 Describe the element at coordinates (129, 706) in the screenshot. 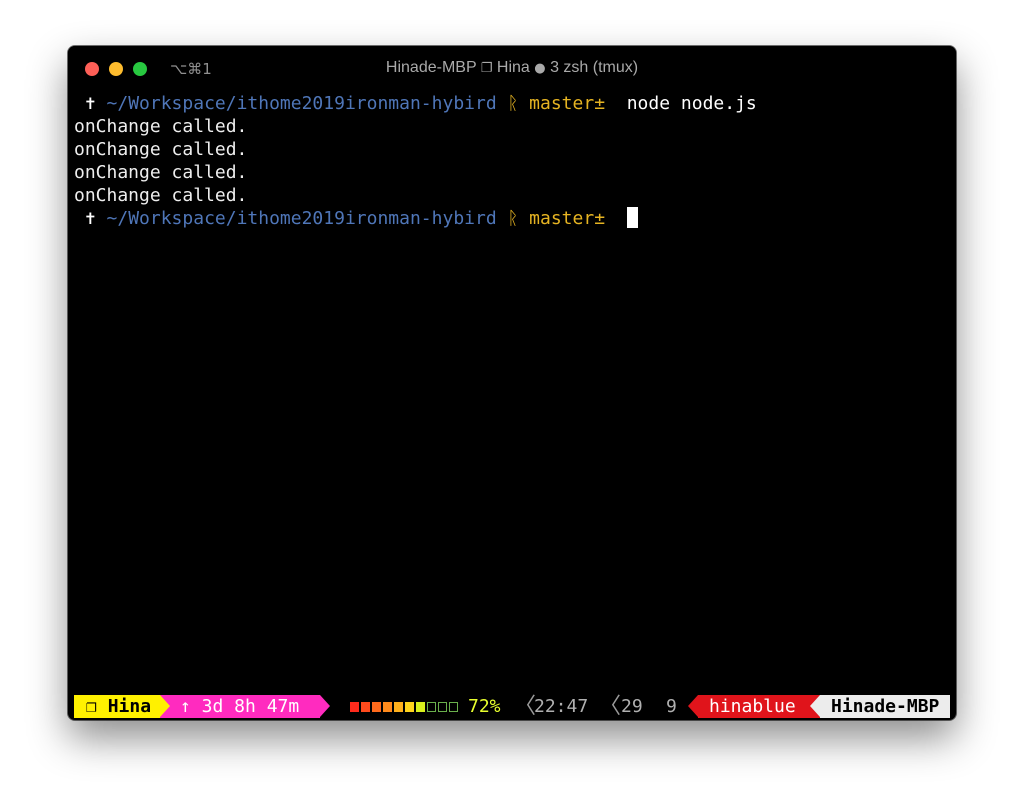

I see `session-name: Hina` at that location.